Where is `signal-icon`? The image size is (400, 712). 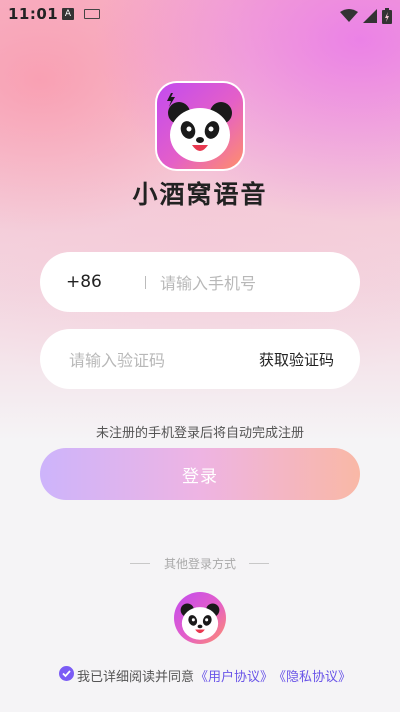
signal-icon is located at coordinates (370, 15).